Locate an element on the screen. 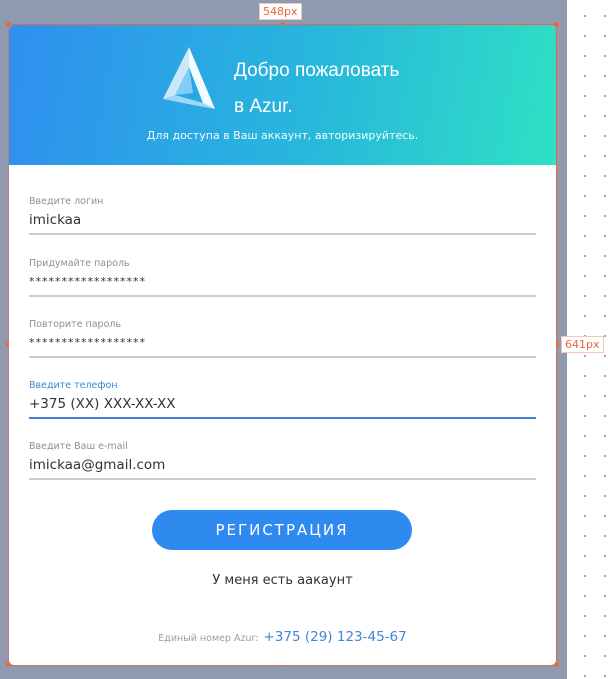  phone-underline is located at coordinates (282, 418).